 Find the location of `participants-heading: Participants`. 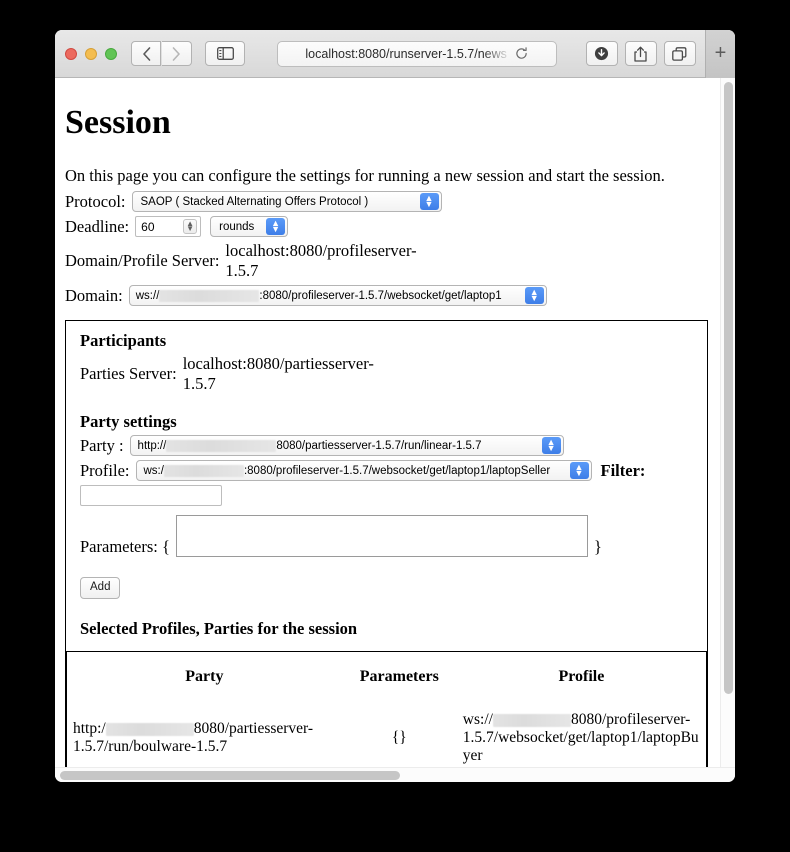

participants-heading: Participants is located at coordinates (123, 340).